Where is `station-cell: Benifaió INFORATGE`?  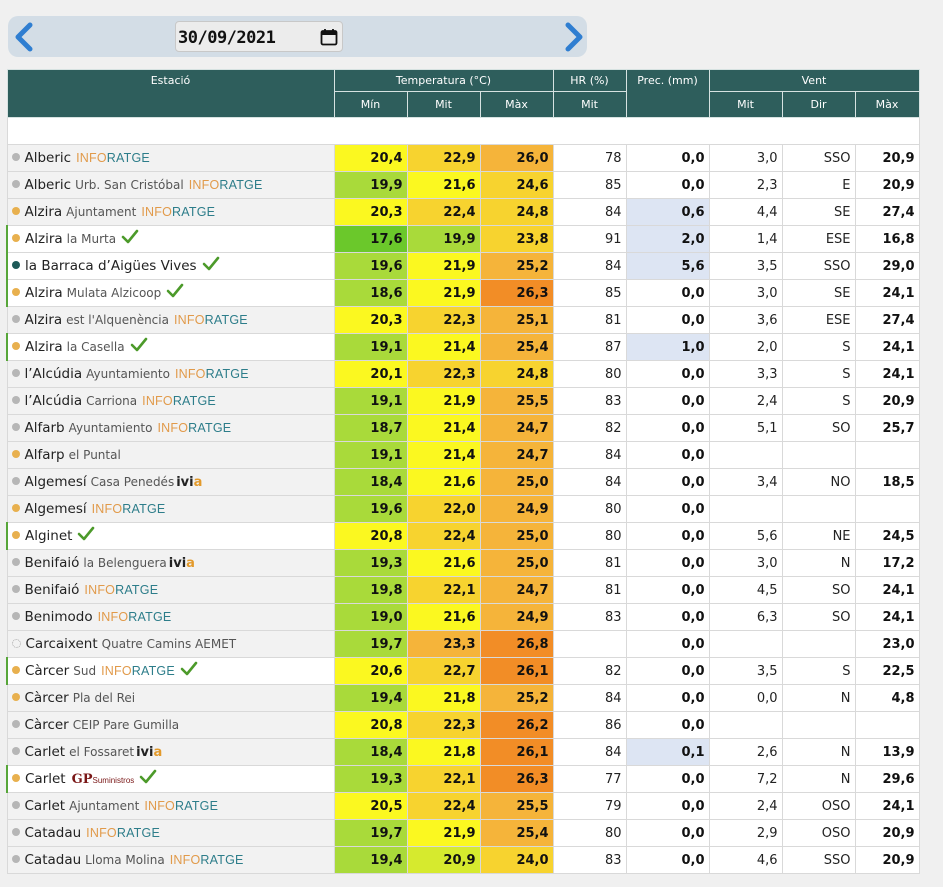 station-cell: Benifaió INFORATGE is located at coordinates (170, 590).